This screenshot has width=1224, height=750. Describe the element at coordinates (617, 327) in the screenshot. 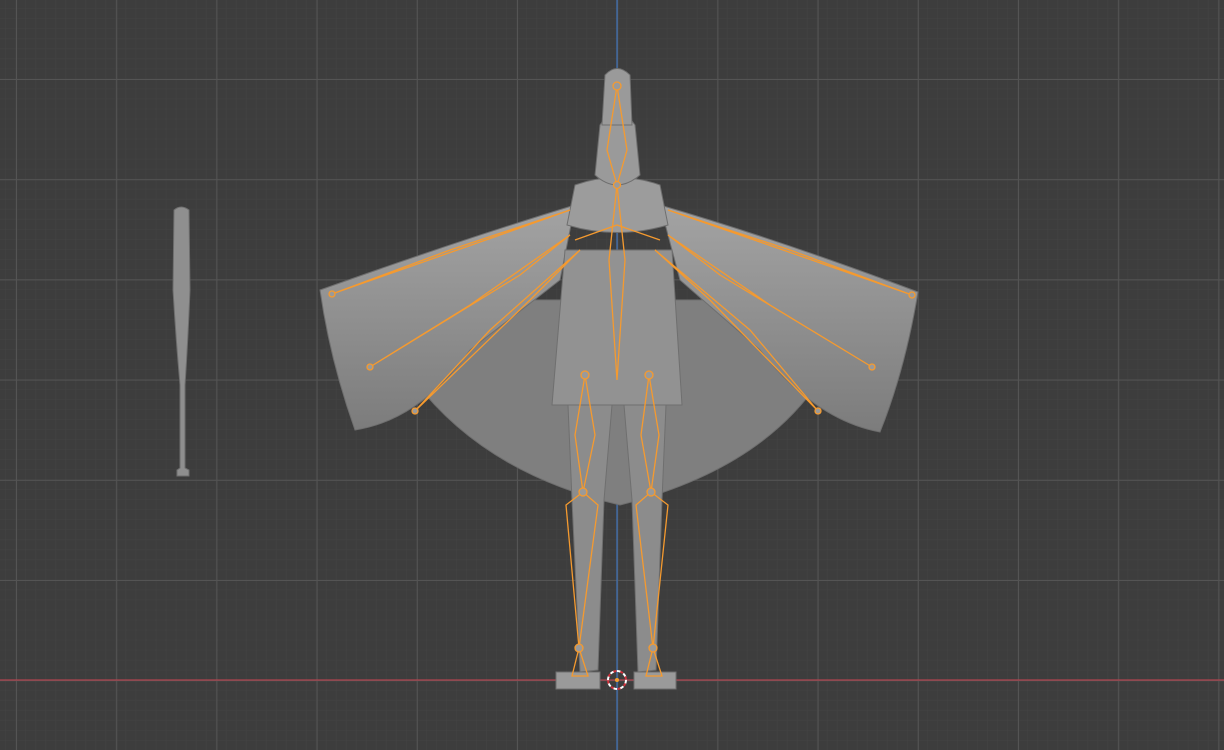

I see `coat` at that location.